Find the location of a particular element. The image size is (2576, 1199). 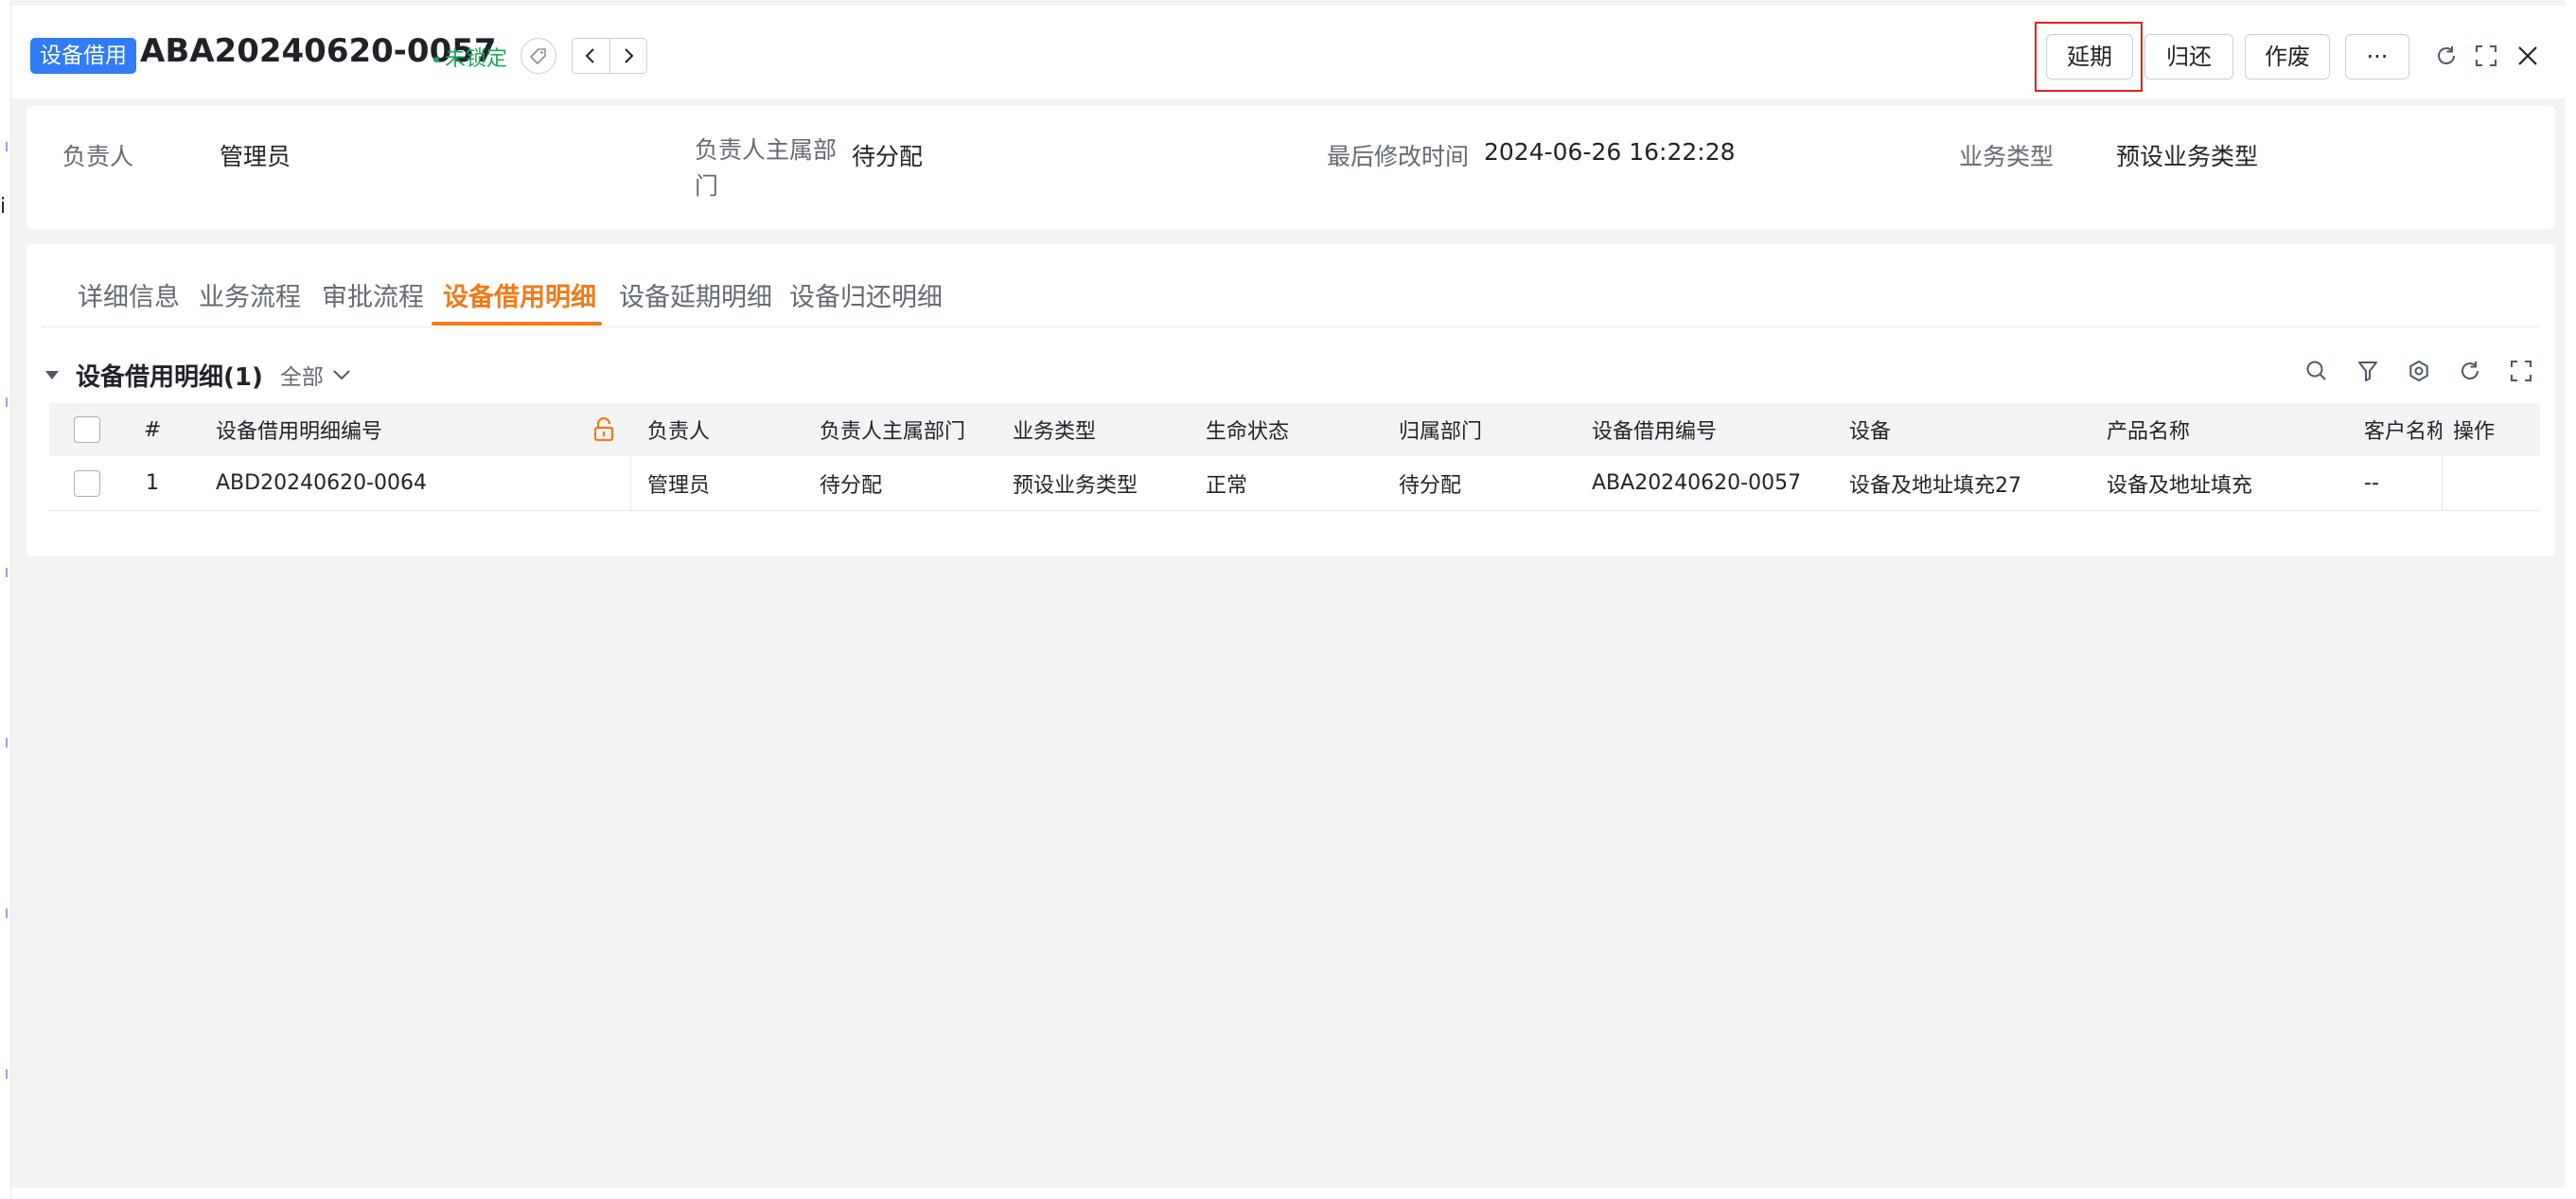

title-bar: 设备借用 ABA20240620-0057 未锁定 延期 归还 作废 ··· is located at coordinates (1288, 52).